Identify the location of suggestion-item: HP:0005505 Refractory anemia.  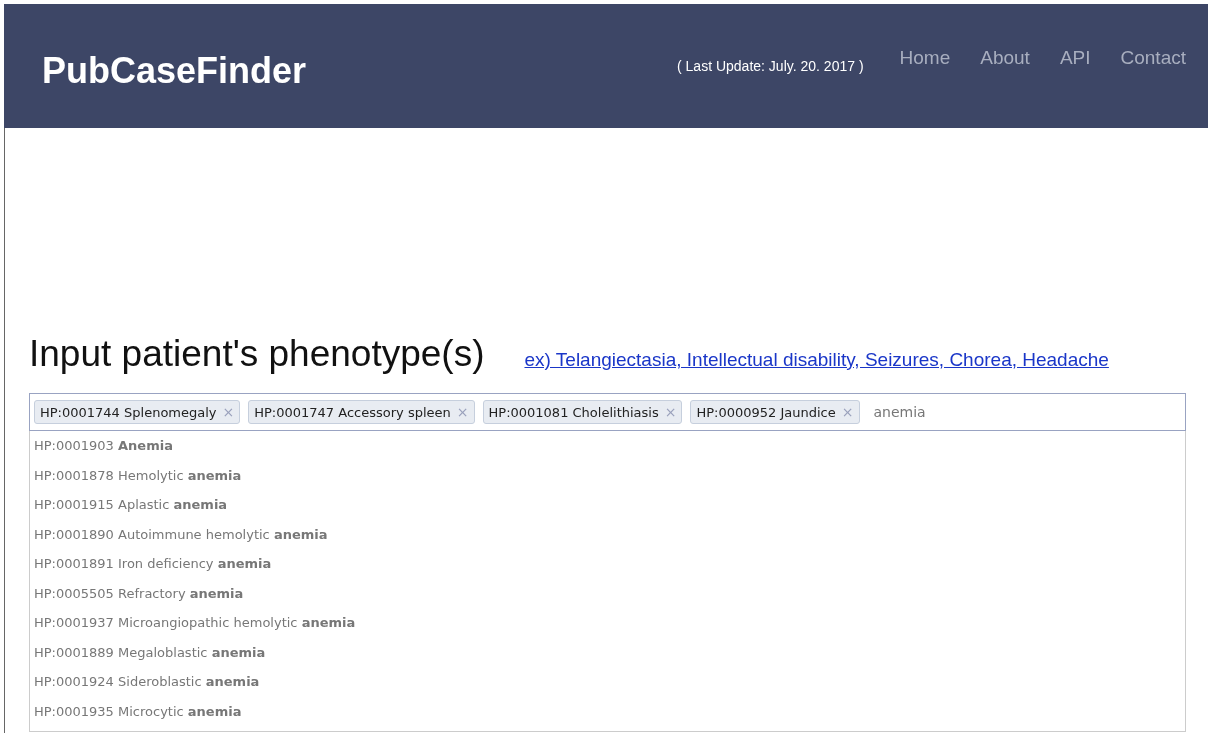
(607, 593).